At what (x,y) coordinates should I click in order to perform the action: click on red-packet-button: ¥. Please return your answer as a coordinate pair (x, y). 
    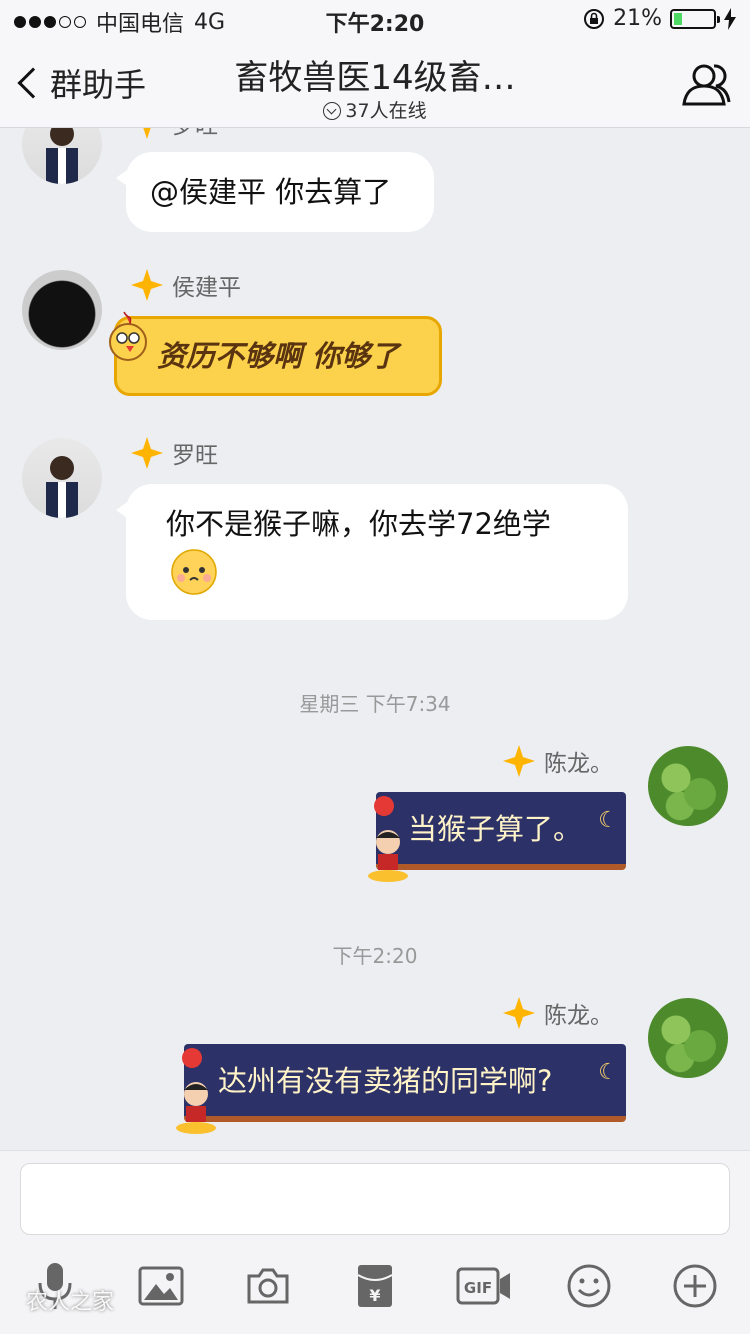
    Looking at the image, I should click on (375, 1286).